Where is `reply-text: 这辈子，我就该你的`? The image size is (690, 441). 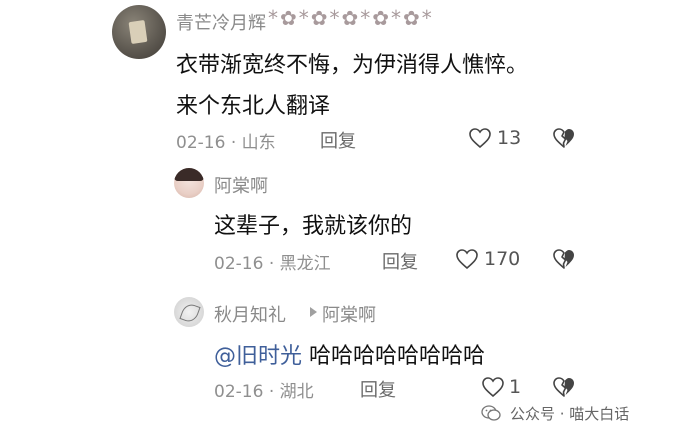
reply-text: 这辈子，我就该你的 is located at coordinates (313, 226).